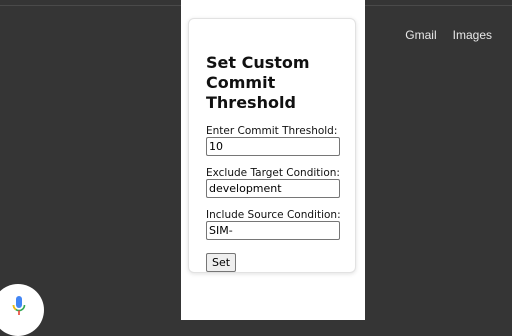  I want to click on exclude-target-label: Exclude Target Condition:, so click(273, 173).